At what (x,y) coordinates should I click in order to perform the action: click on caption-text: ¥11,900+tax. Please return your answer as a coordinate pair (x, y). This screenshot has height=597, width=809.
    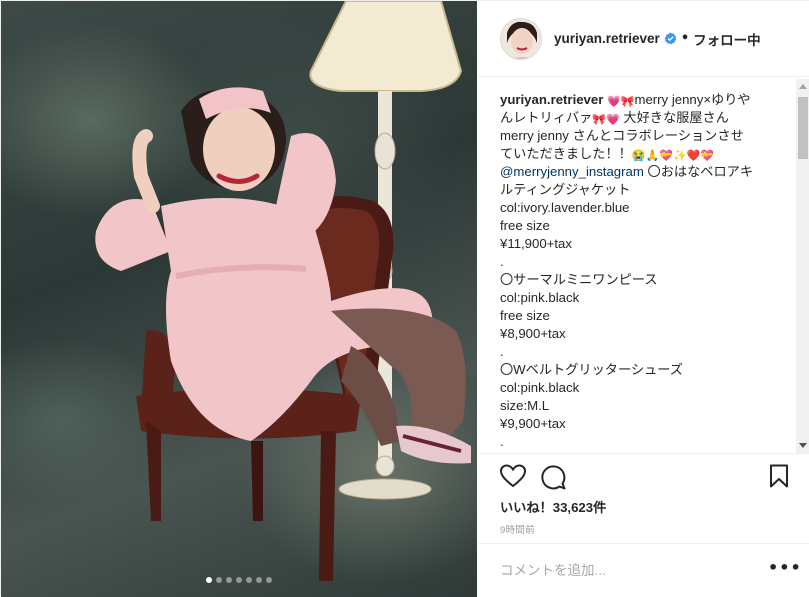
    Looking at the image, I should click on (536, 243).